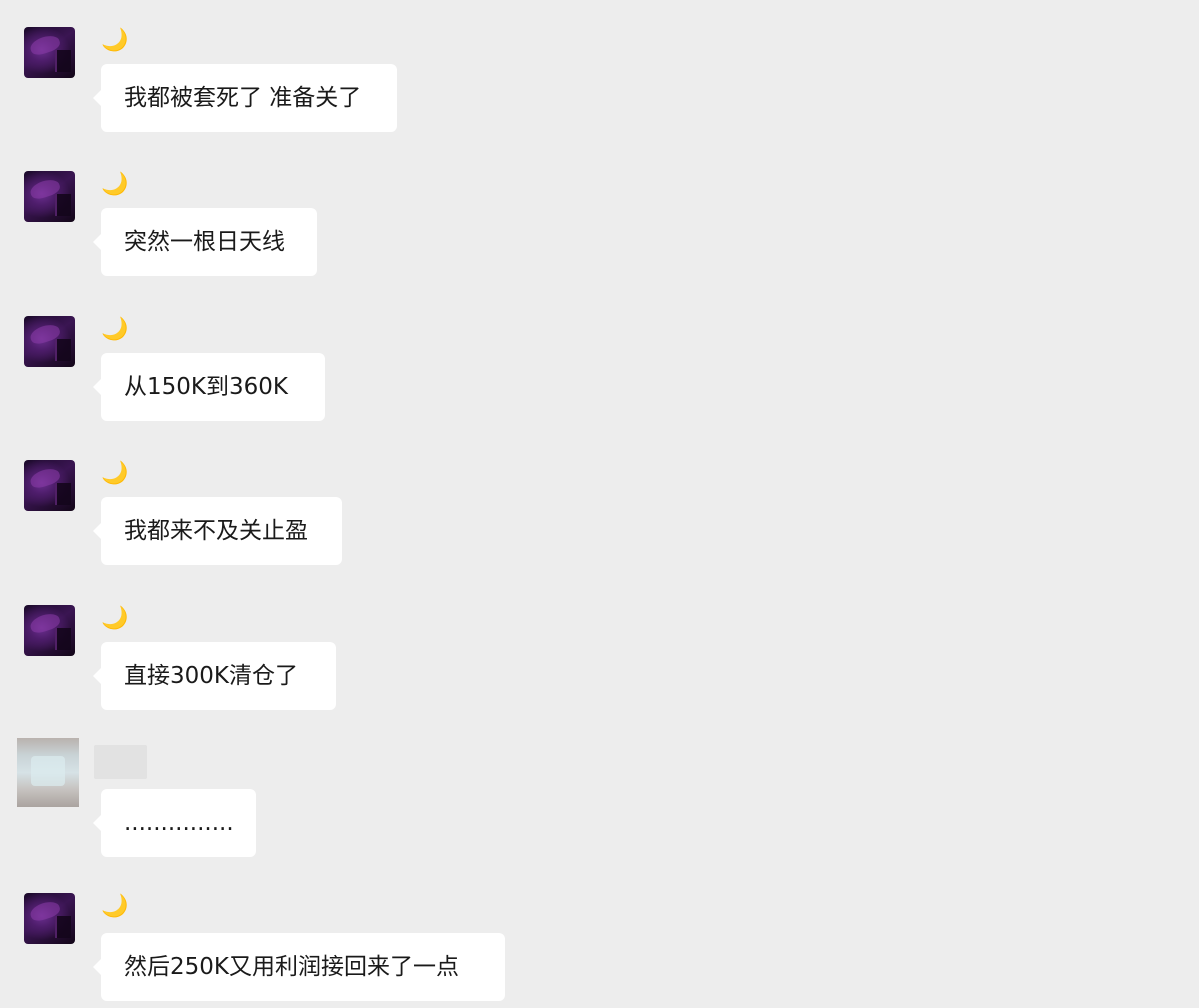 Image resolution: width=1199 pixels, height=1008 pixels. What do you see at coordinates (209, 387) in the screenshot?
I see `message-bubble: 从150K到360K` at bounding box center [209, 387].